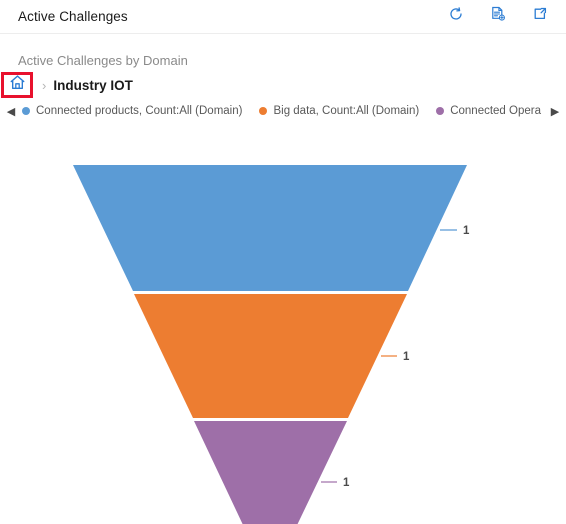 The width and height of the screenshot is (566, 524). I want to click on home-icon, so click(17, 85).